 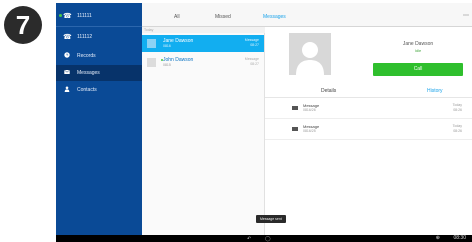 I want to click on tab-all: All, so click(x=177, y=17).